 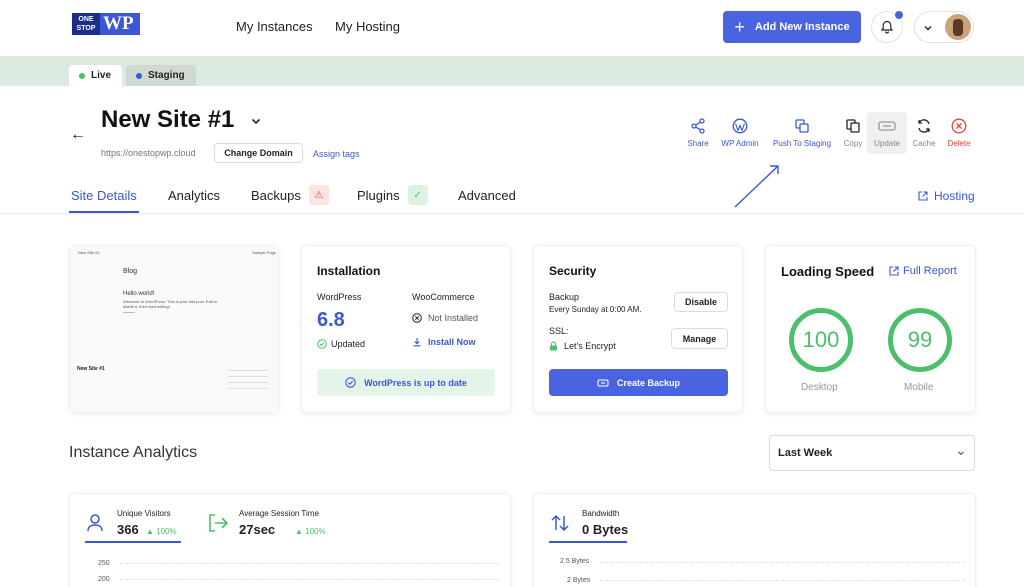 I want to click on active-tab-indicator, so click(x=104, y=212).